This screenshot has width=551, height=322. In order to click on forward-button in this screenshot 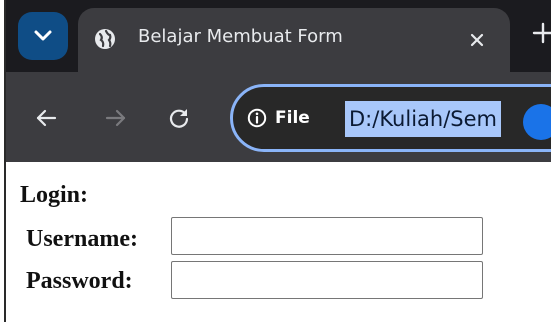, I will do `click(116, 118)`.